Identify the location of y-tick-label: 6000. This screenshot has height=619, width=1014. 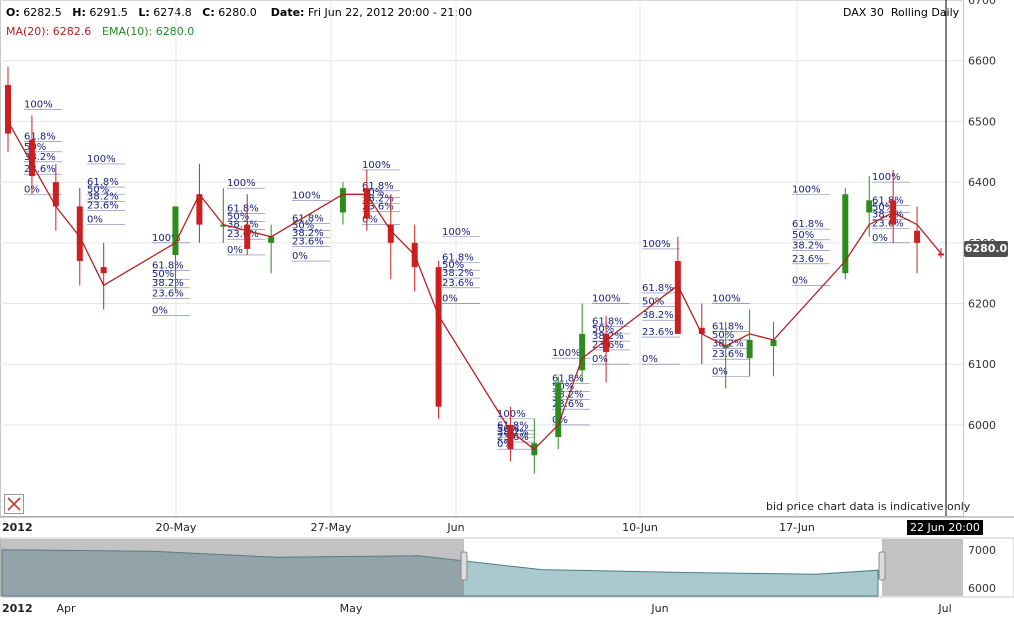
(982, 425).